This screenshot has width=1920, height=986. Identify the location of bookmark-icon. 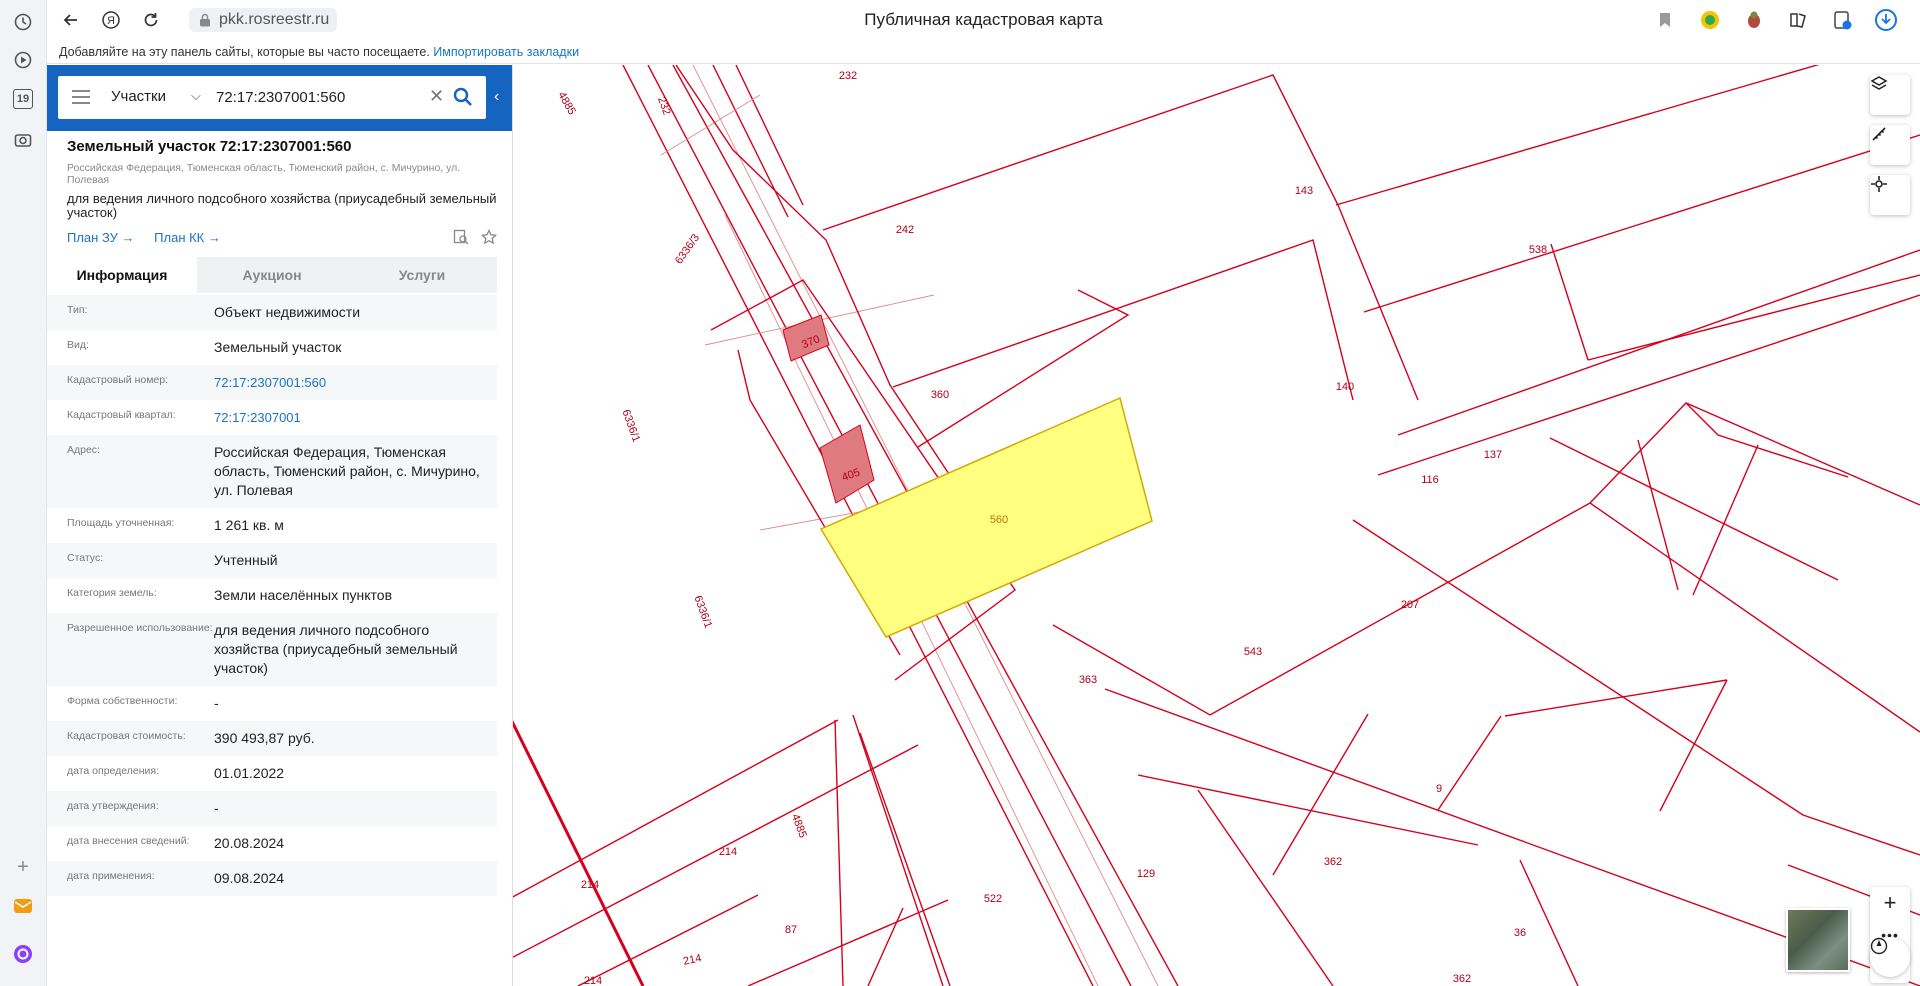
(1665, 20).